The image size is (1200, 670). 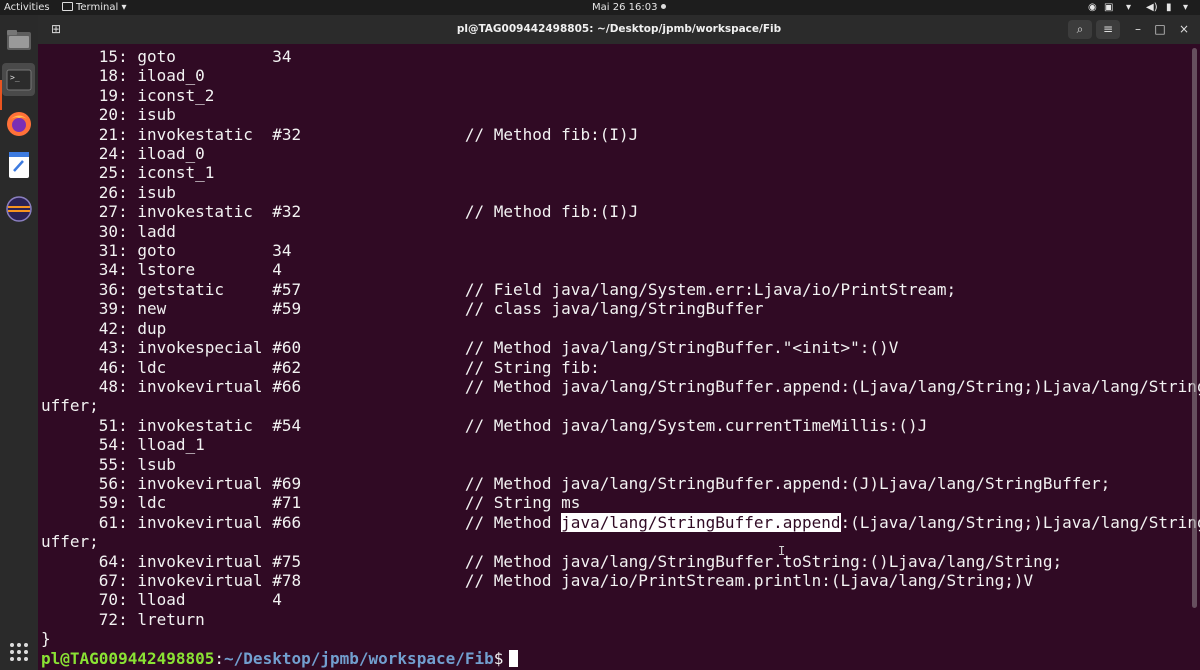 What do you see at coordinates (1160, 29) in the screenshot?
I see `maximize-icon: □` at bounding box center [1160, 29].